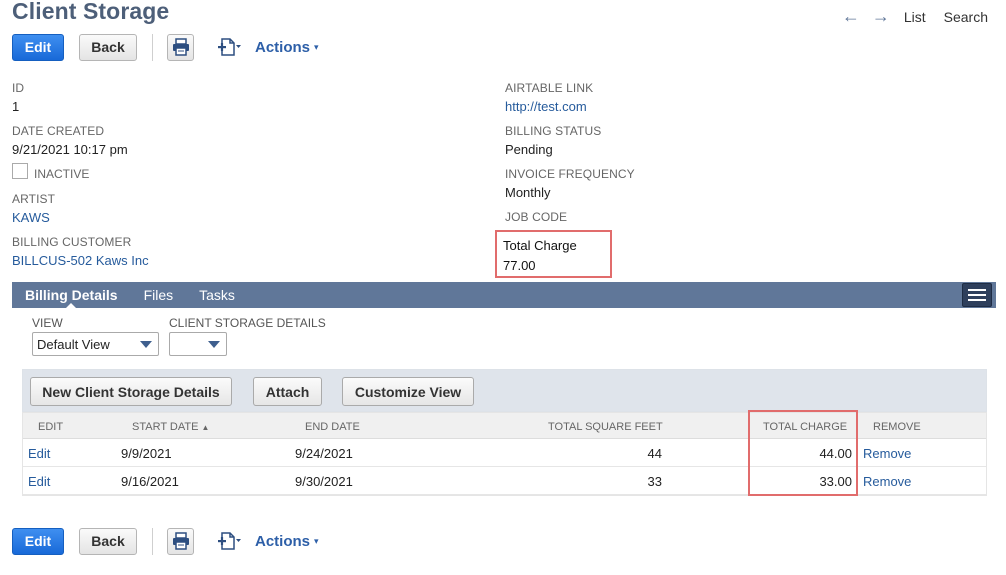  I want to click on field-label: JOB CODE, so click(536, 217).